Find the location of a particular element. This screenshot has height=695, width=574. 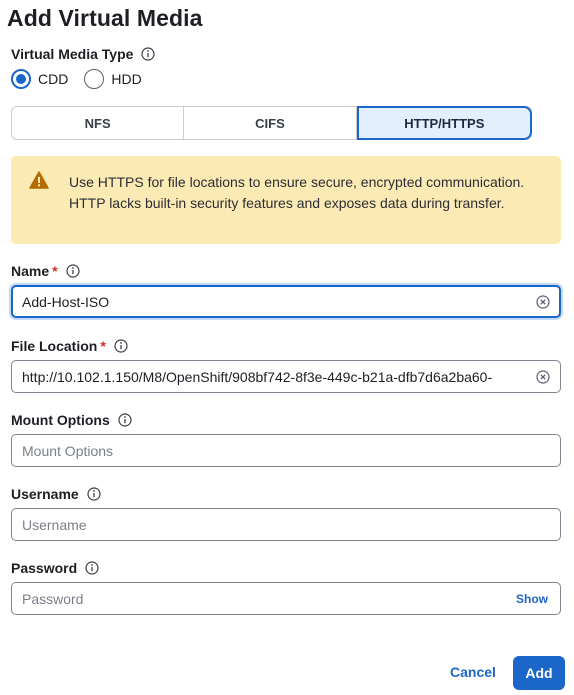

radio-cdd: CDD is located at coordinates (39, 79).